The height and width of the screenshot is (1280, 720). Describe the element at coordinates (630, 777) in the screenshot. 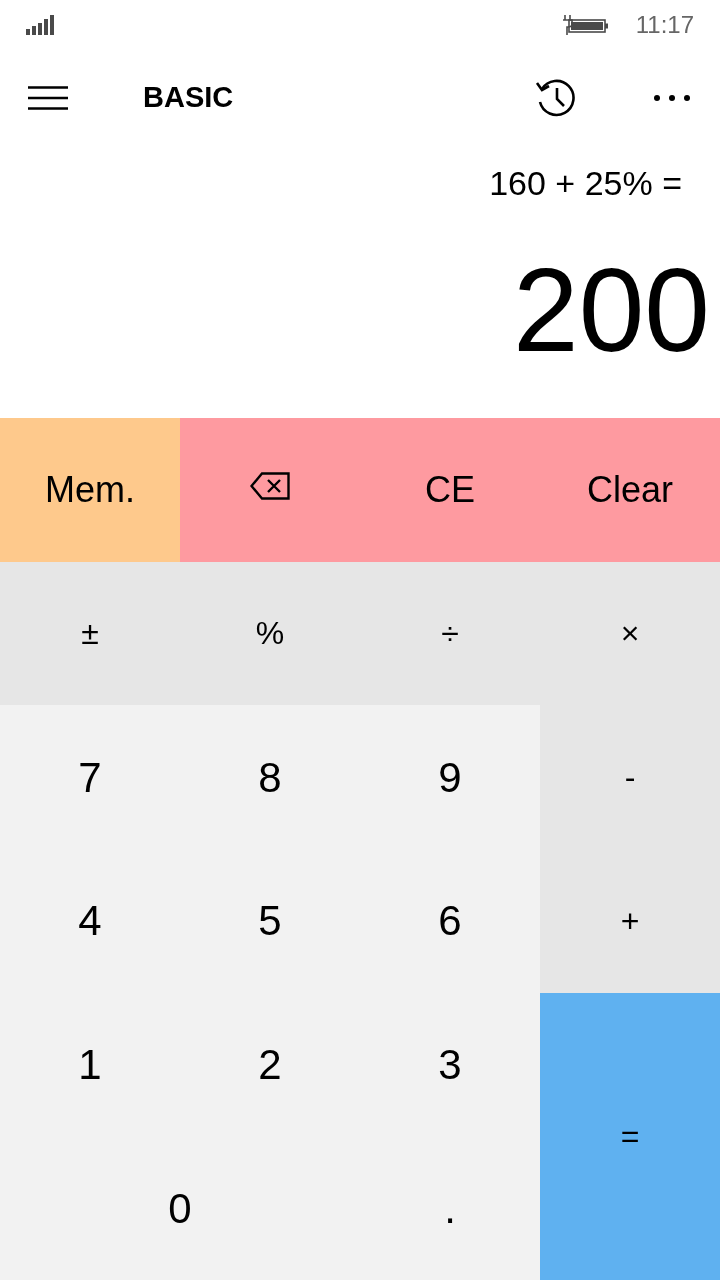

I see `operator-key: -` at that location.